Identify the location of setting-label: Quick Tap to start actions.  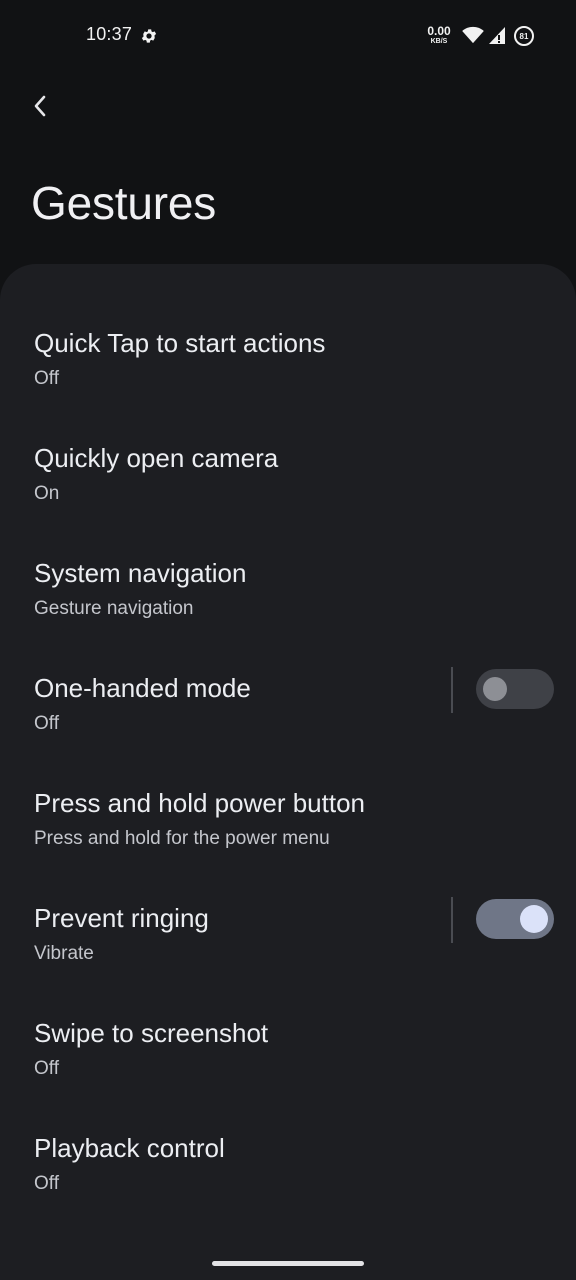
(180, 343).